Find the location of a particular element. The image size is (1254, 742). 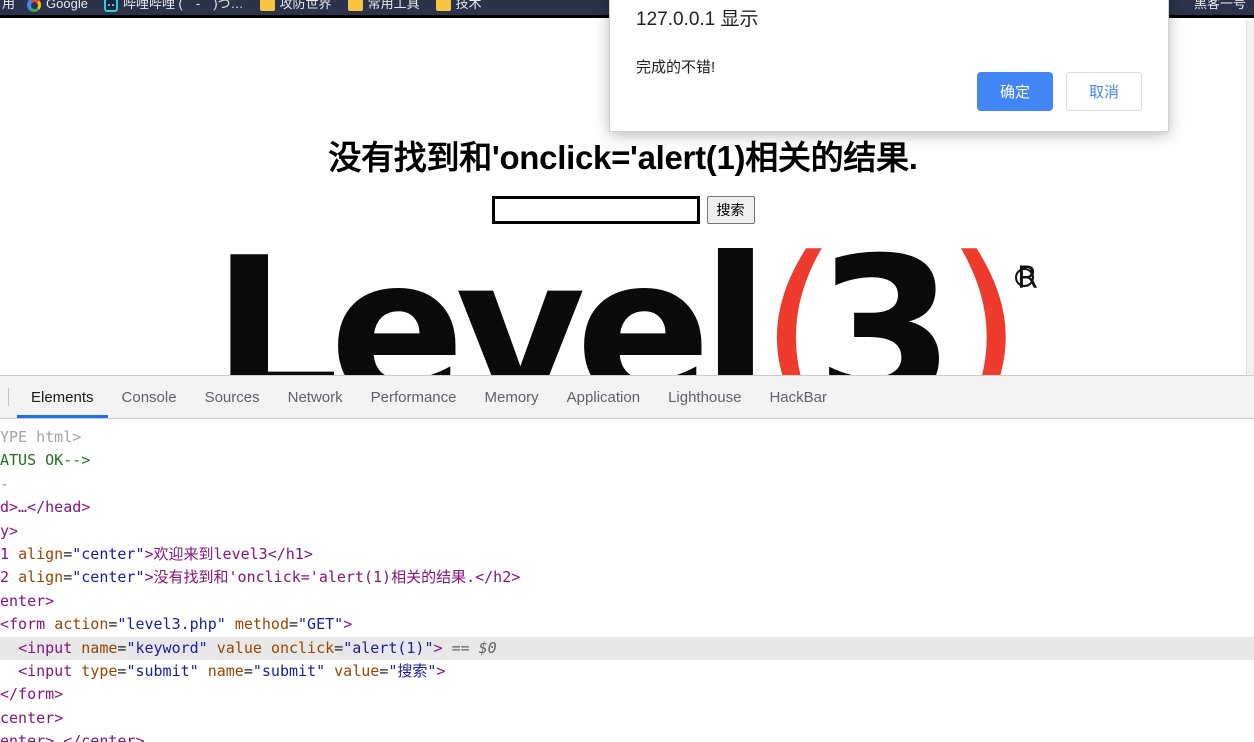

bookmark-folder-changyonggongju: 常用工具 is located at coordinates (384, 6).